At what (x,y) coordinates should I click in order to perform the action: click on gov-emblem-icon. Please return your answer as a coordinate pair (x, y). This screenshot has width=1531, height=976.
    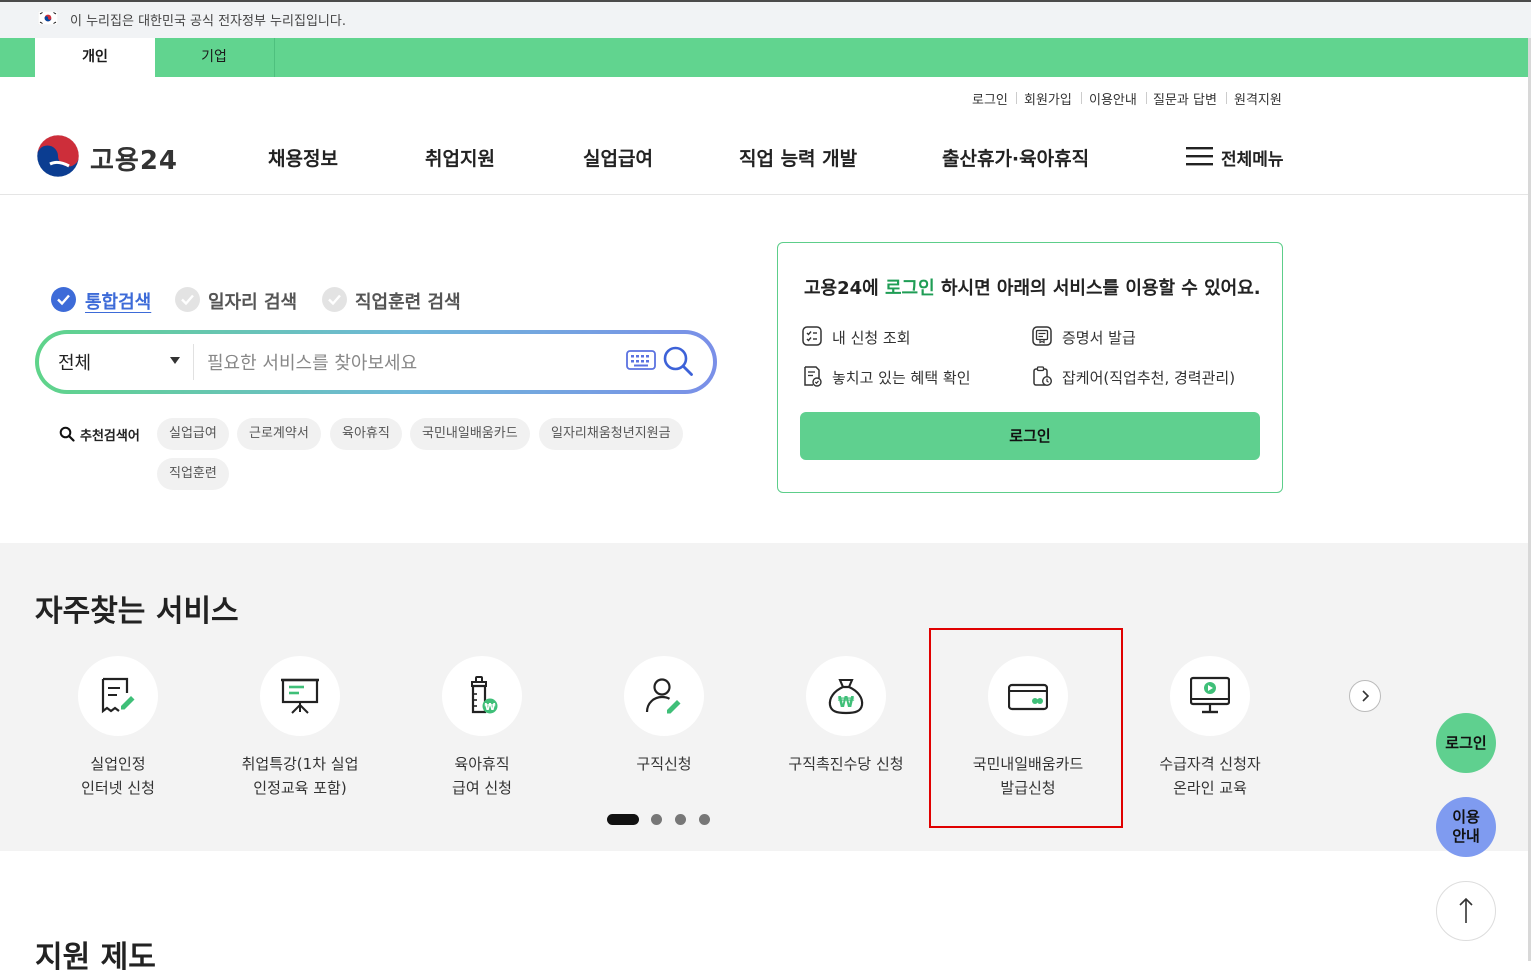
    Looking at the image, I should click on (58, 156).